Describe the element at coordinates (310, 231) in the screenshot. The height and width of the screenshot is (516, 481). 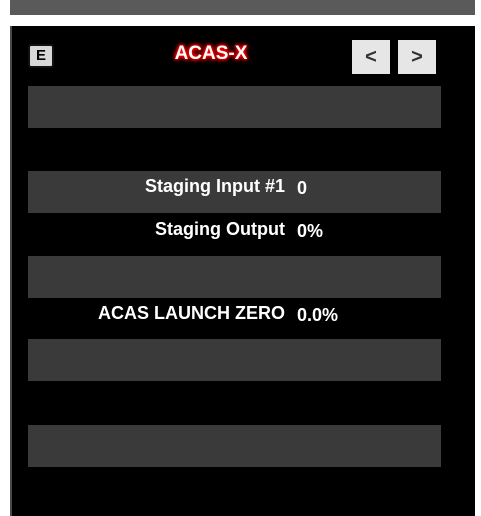
I see `staging-output-value: 0%` at that location.